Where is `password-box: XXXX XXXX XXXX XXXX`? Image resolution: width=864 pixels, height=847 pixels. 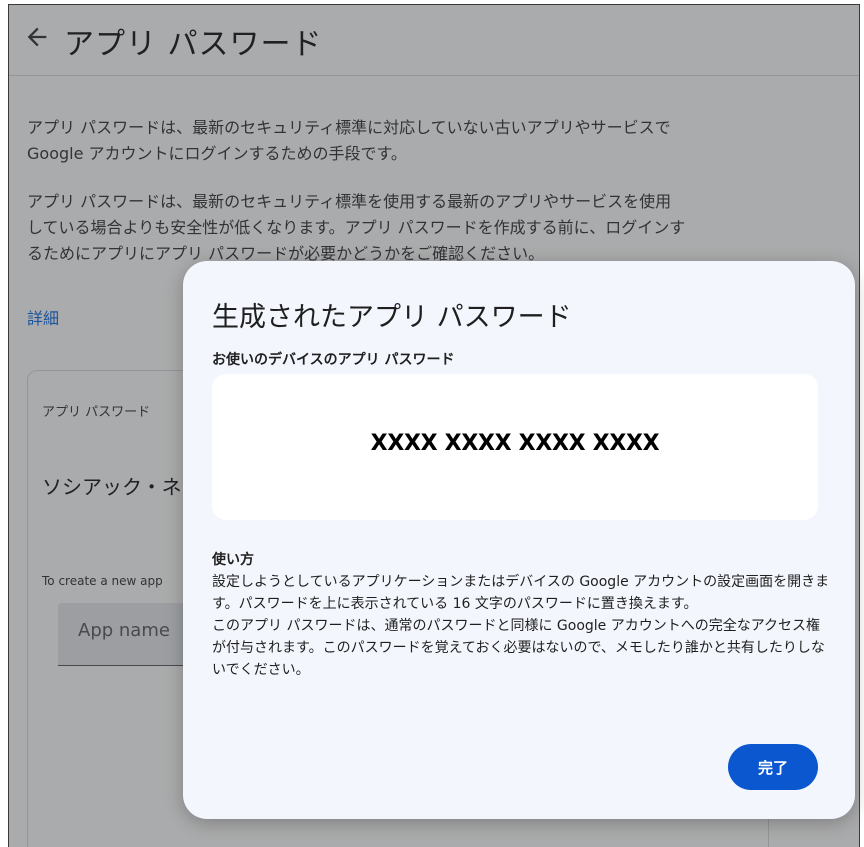
password-box: XXXX XXXX XXXX XXXX is located at coordinates (515, 447).